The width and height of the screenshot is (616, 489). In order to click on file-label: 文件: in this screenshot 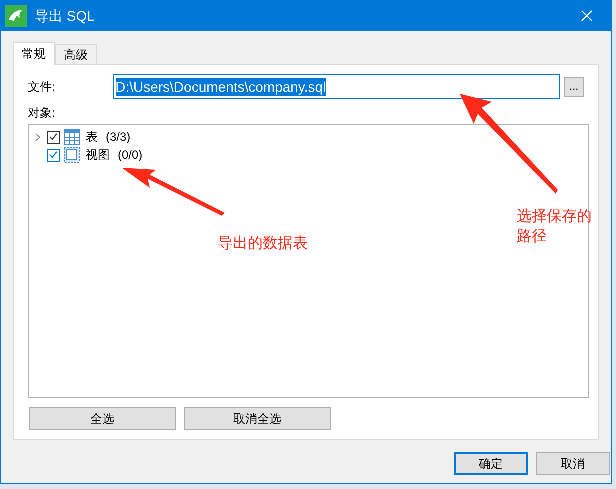, I will do `click(42, 87)`.